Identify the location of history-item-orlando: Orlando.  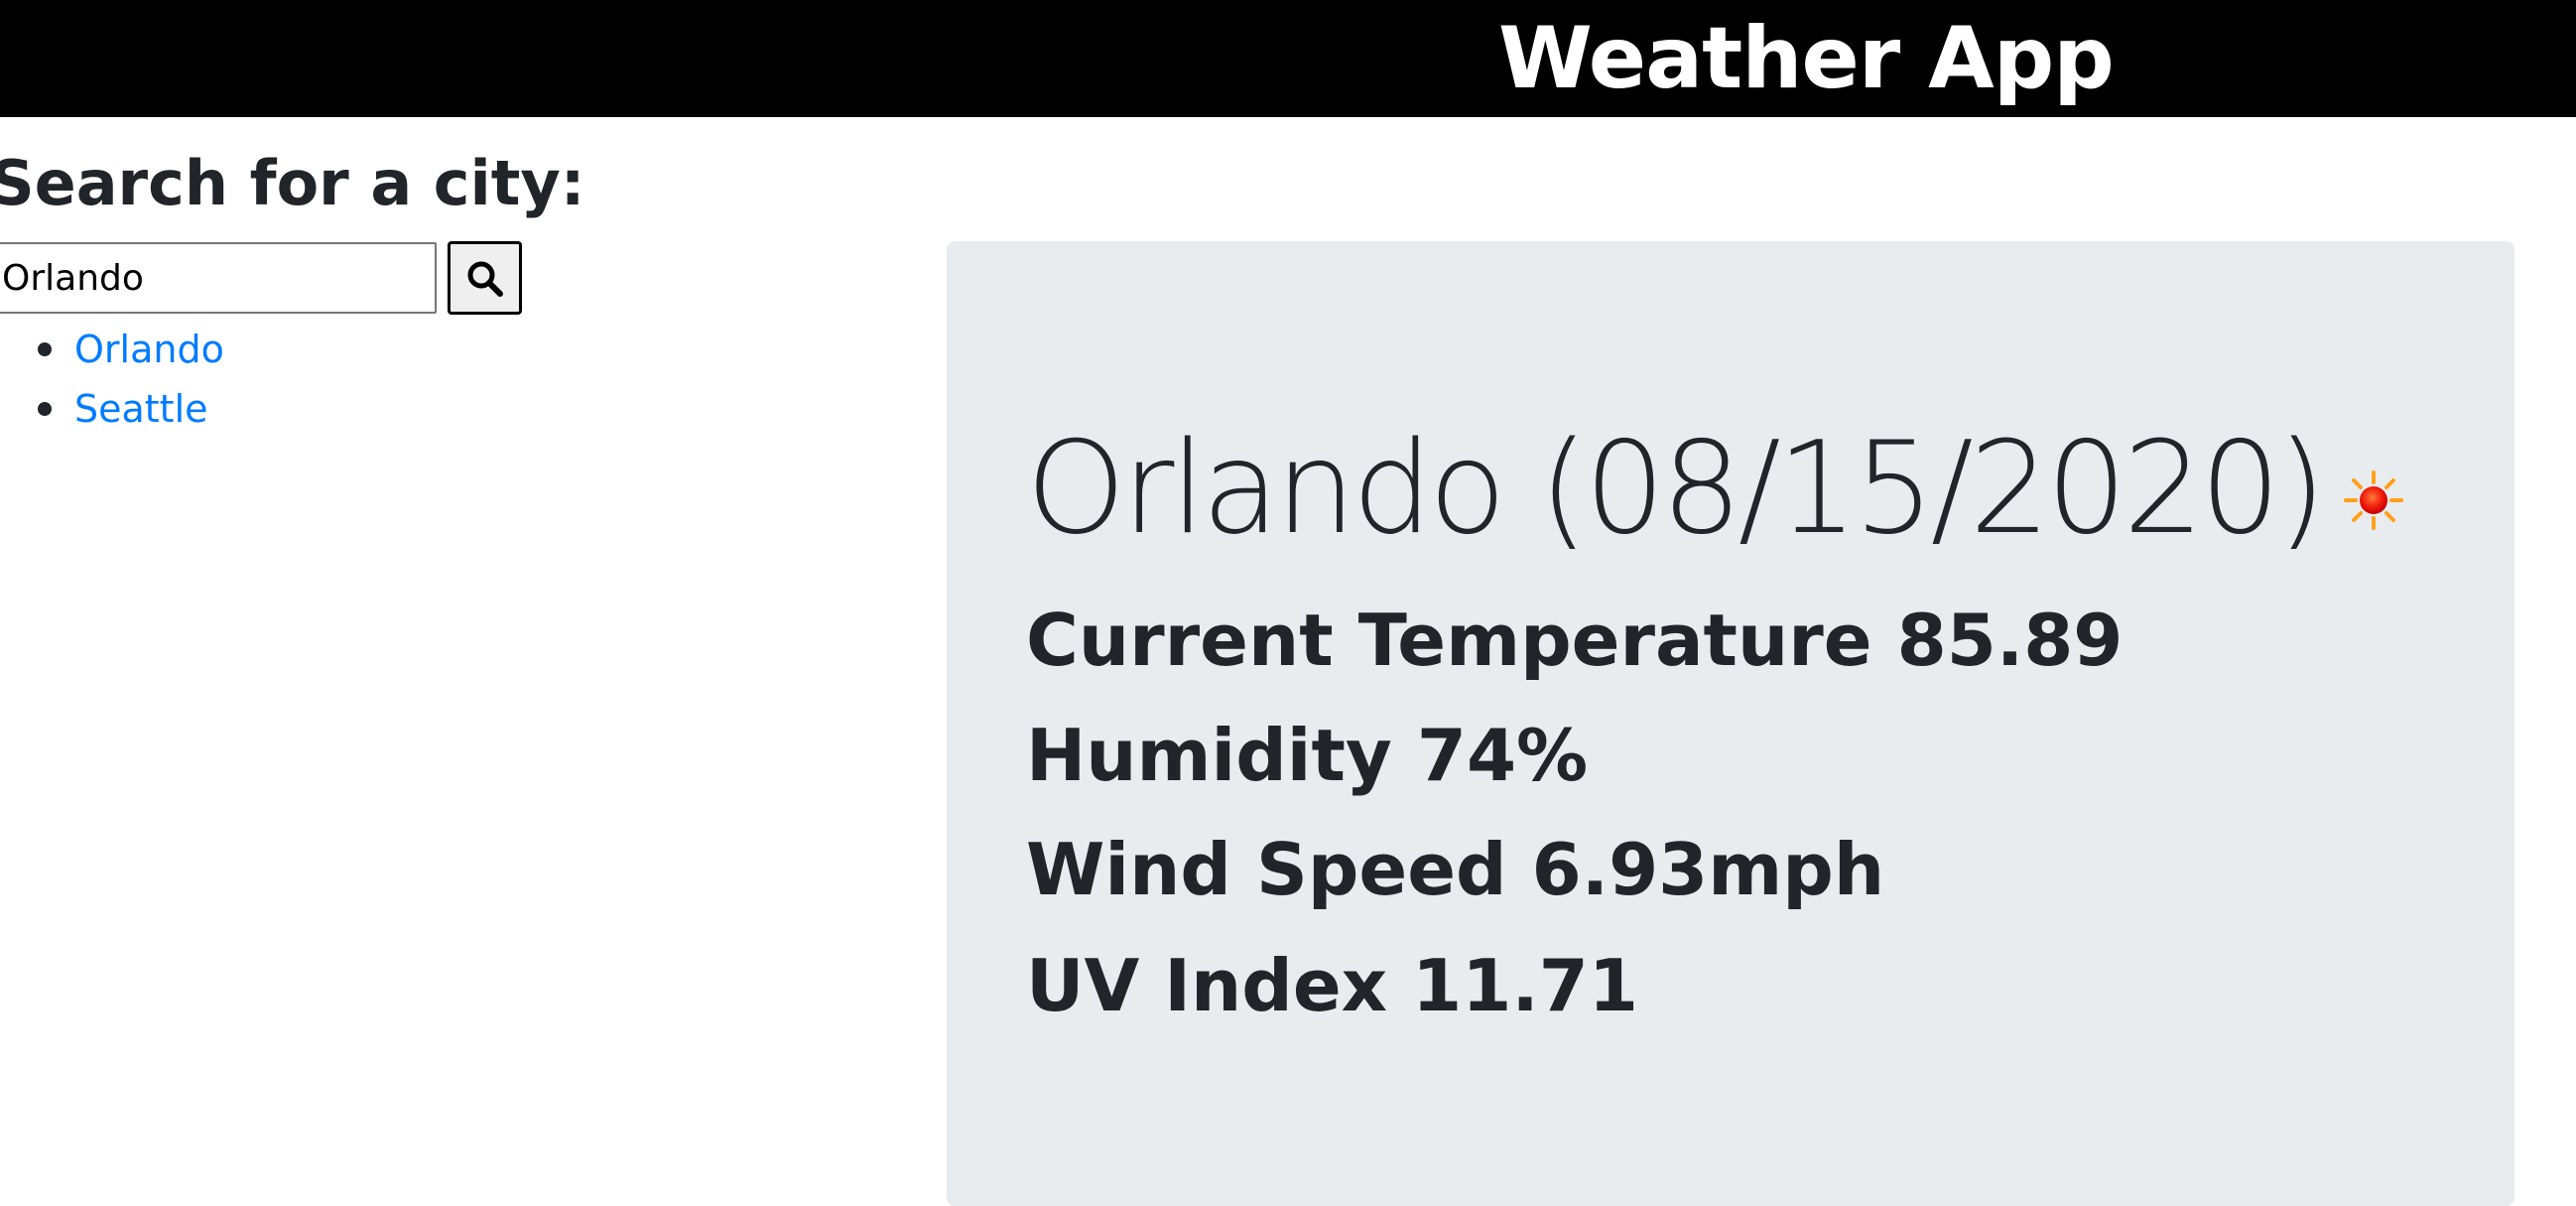
(112, 349).